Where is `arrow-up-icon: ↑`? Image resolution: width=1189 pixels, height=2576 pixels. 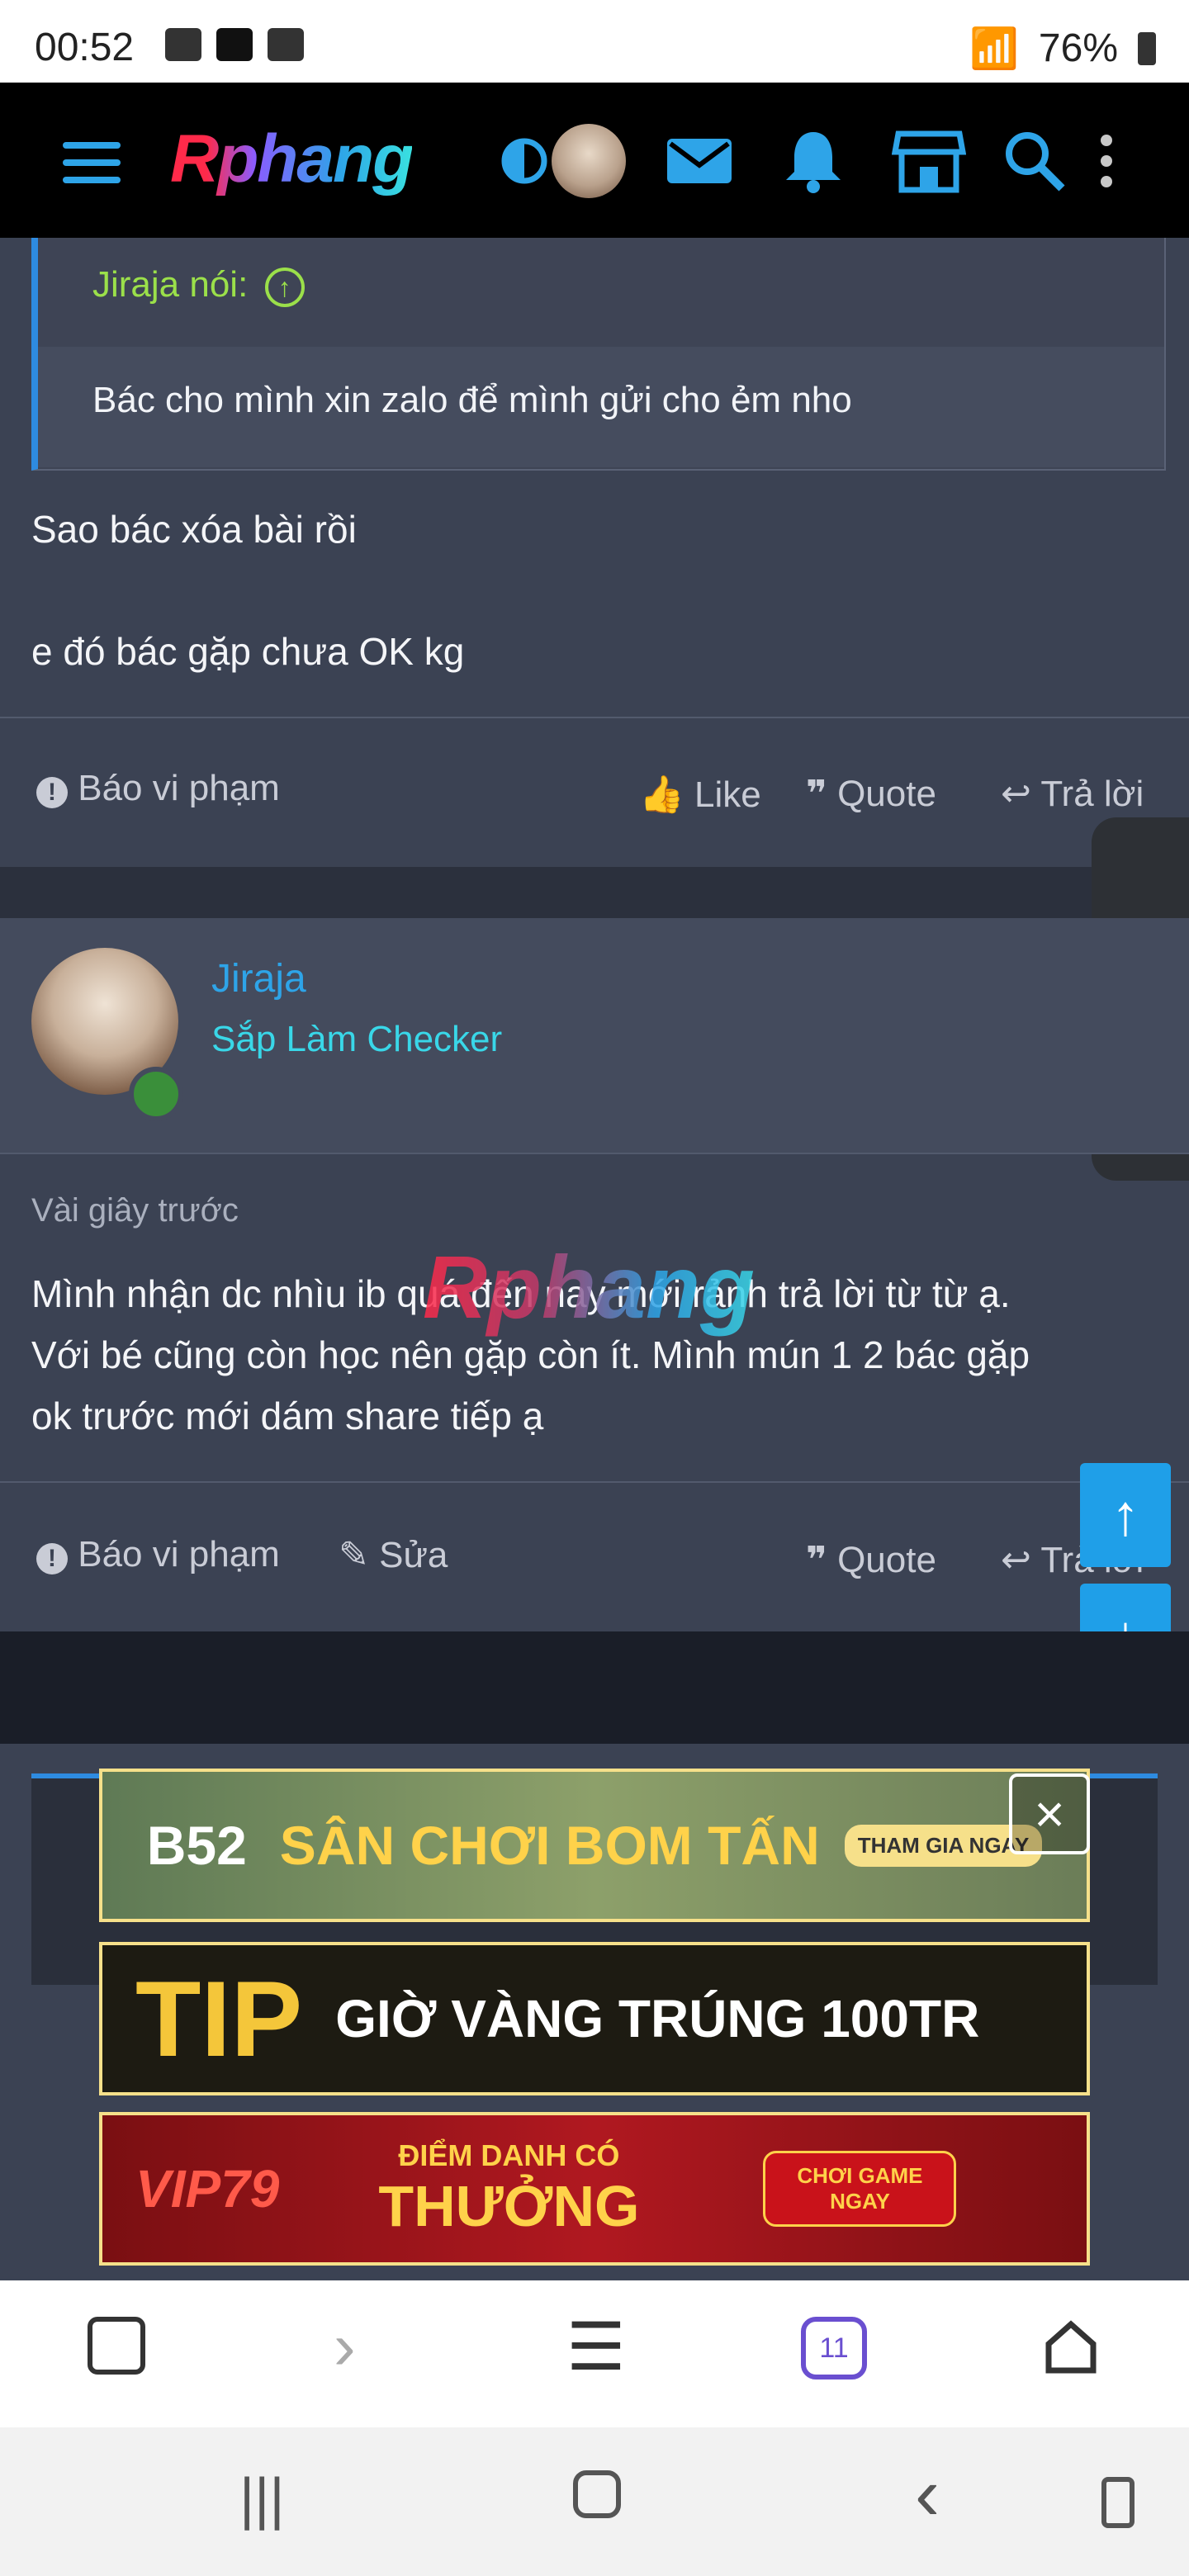 arrow-up-icon: ↑ is located at coordinates (1125, 1515).